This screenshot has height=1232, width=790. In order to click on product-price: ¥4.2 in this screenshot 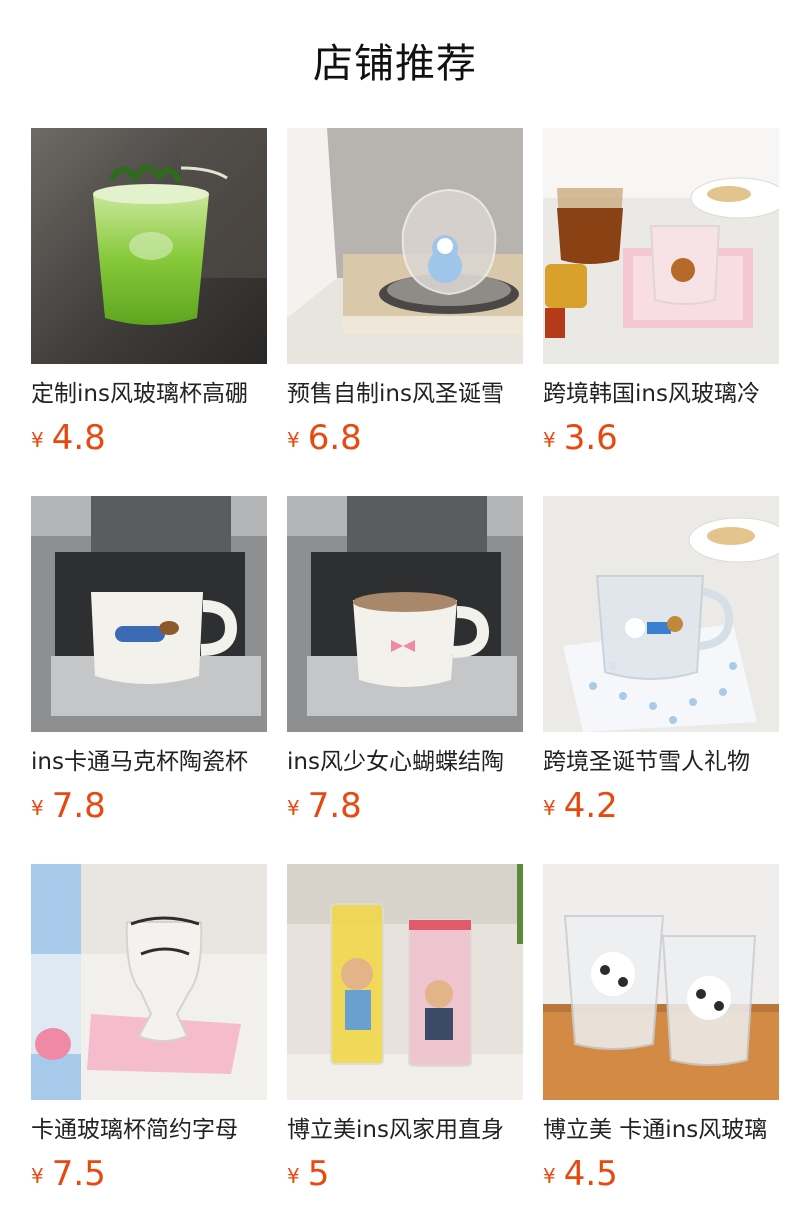, I will do `click(580, 806)`.